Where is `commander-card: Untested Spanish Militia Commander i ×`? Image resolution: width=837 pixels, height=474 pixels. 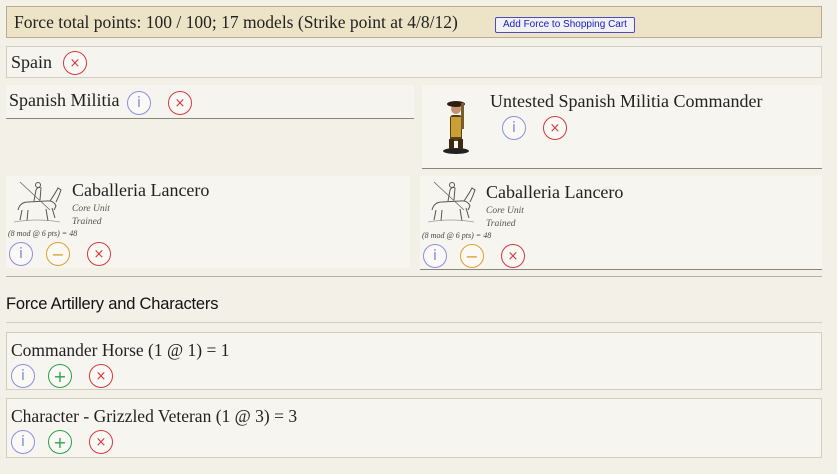 commander-card: Untested Spanish Militia Commander i × is located at coordinates (622, 127).